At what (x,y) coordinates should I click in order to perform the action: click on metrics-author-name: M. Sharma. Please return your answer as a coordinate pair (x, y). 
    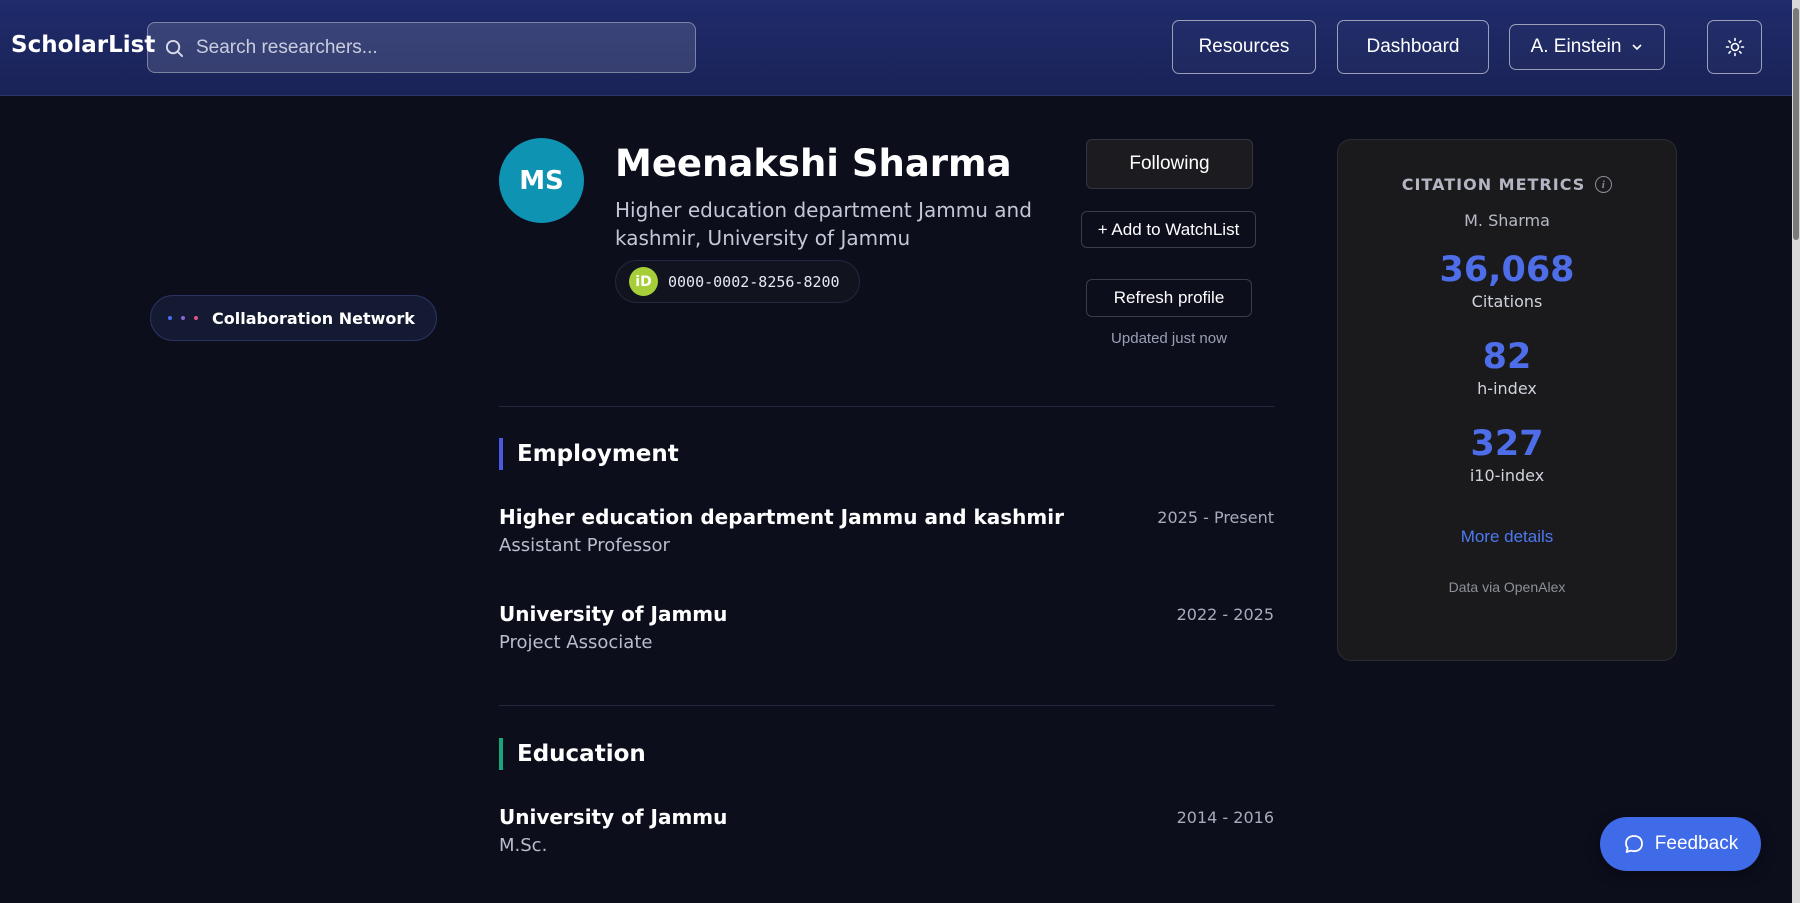
    Looking at the image, I should click on (1507, 220).